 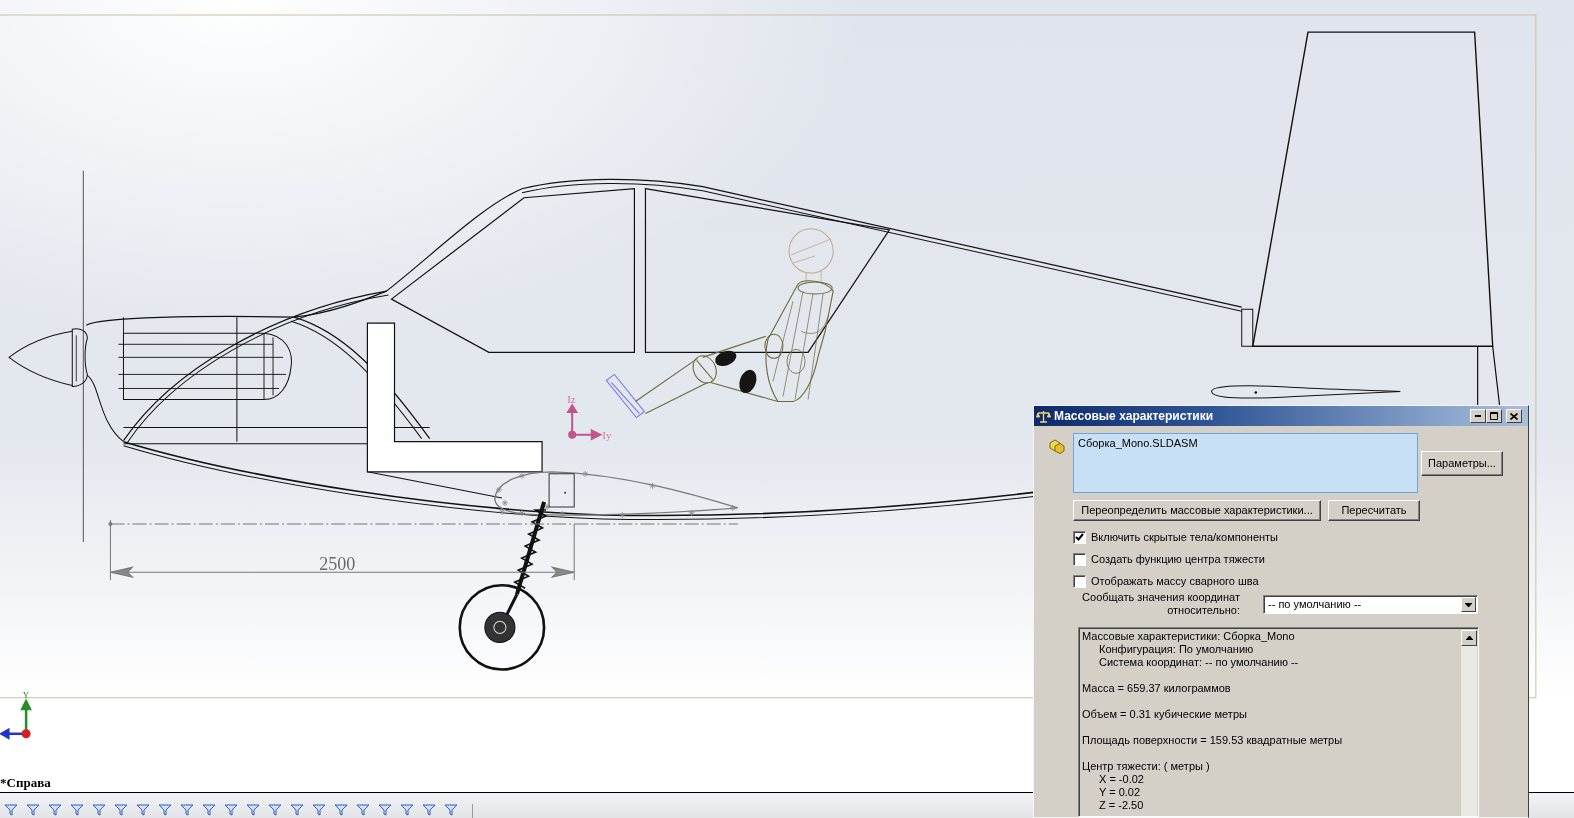 What do you see at coordinates (1120, 792) in the screenshot?
I see `results-text: Y = 0.02` at bounding box center [1120, 792].